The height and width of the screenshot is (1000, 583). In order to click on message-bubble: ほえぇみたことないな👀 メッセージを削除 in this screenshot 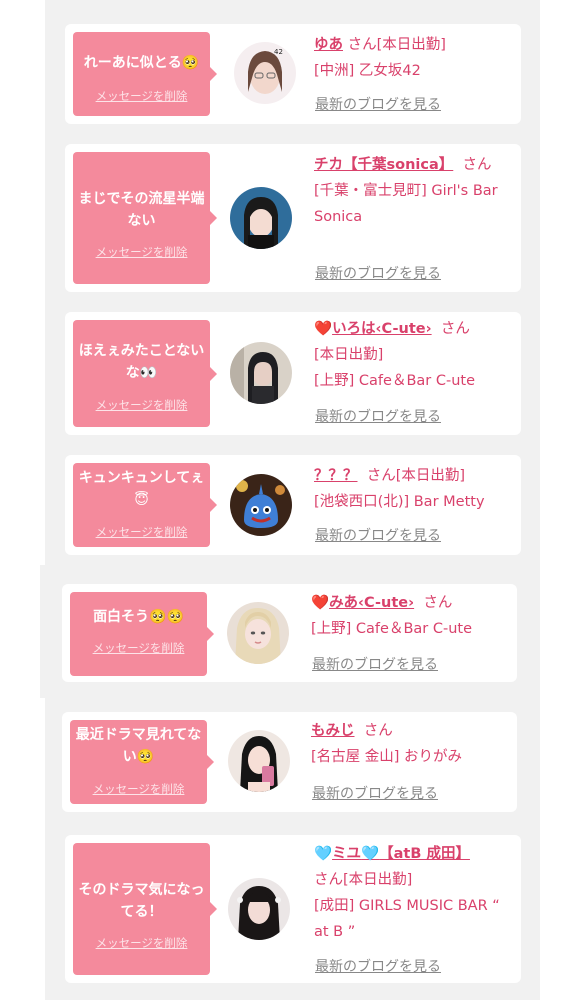, I will do `click(145, 373)`.